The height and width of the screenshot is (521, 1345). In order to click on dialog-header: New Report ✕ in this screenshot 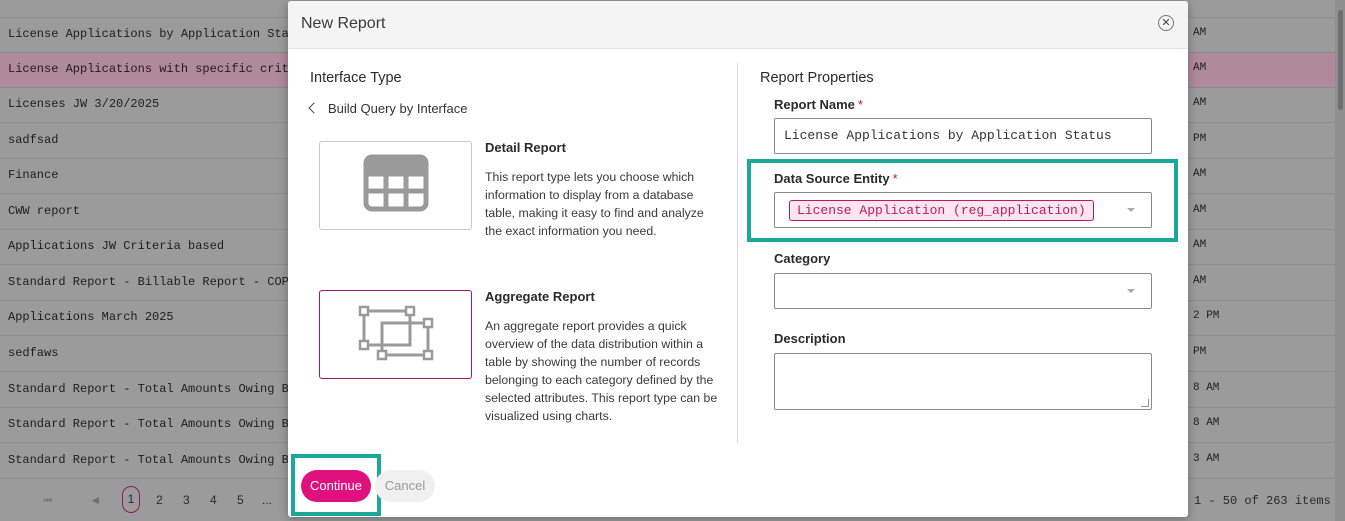, I will do `click(738, 25)`.